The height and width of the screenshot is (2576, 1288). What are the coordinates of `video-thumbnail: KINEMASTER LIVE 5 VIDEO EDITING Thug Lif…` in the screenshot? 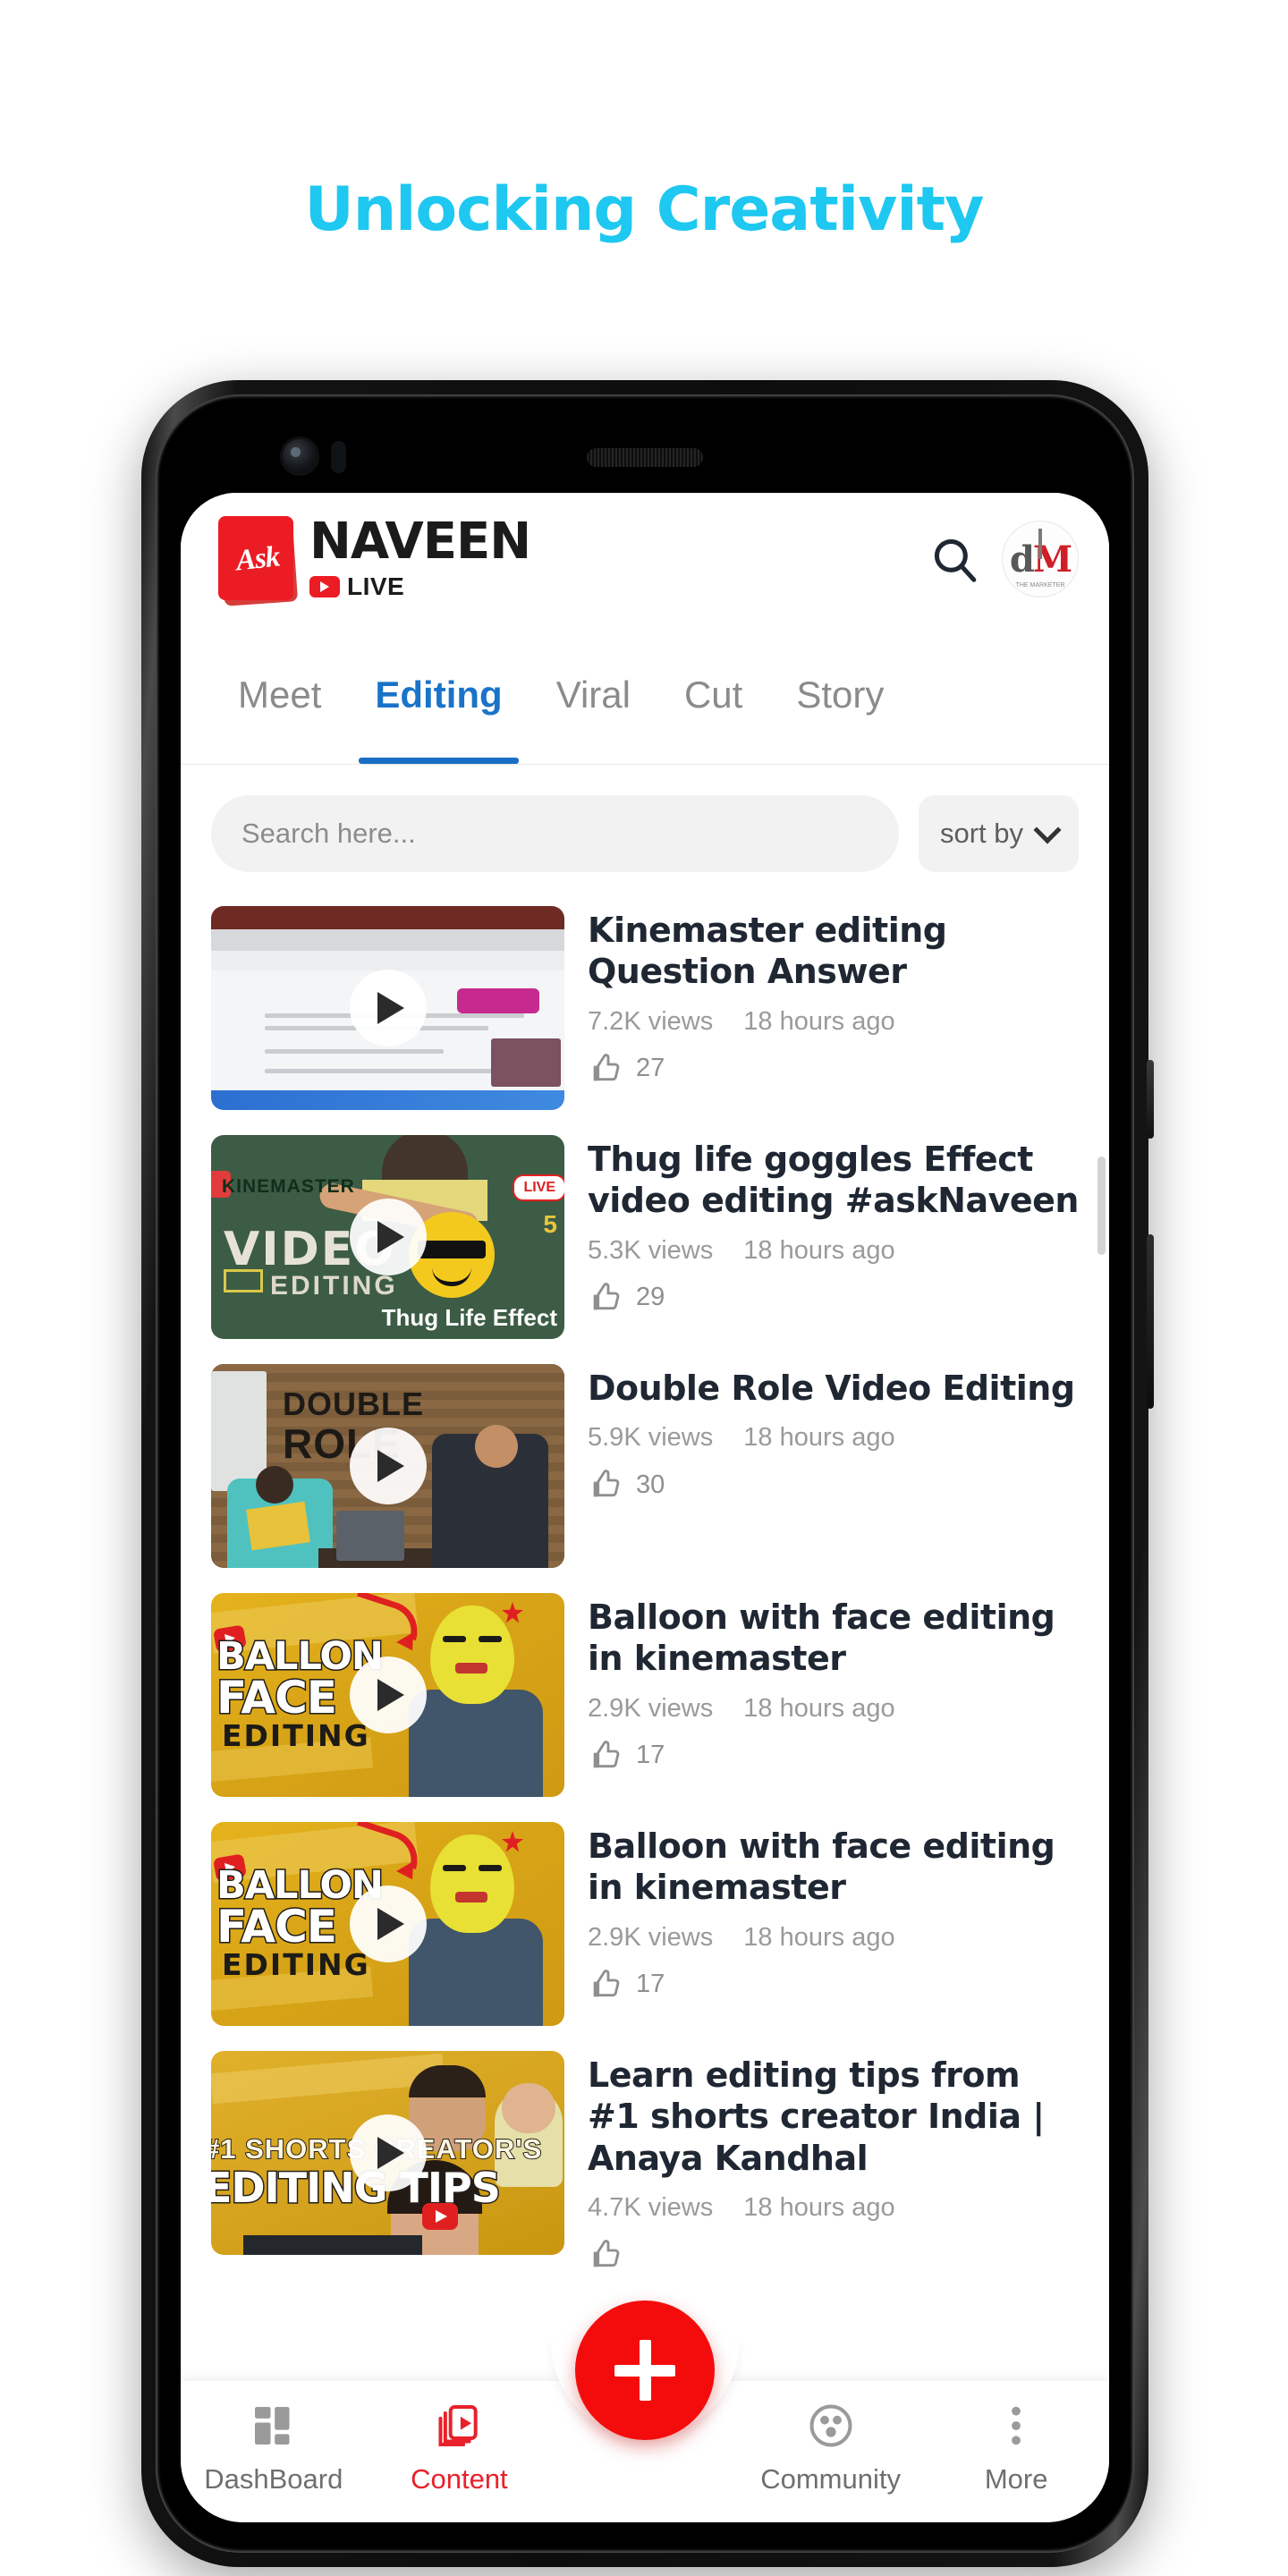 It's located at (387, 1237).